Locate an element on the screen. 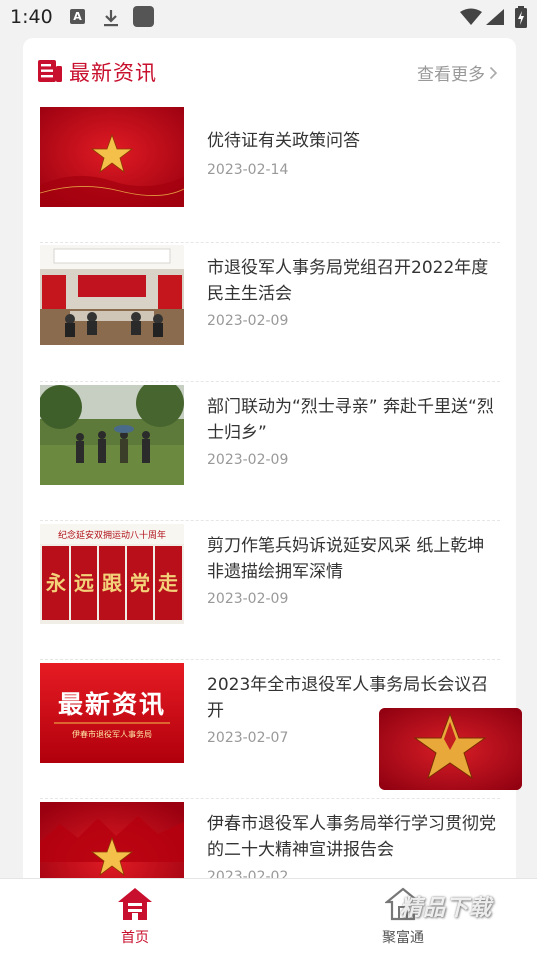 The width and height of the screenshot is (537, 955). paper-cut-char: 走 is located at coordinates (168, 583).